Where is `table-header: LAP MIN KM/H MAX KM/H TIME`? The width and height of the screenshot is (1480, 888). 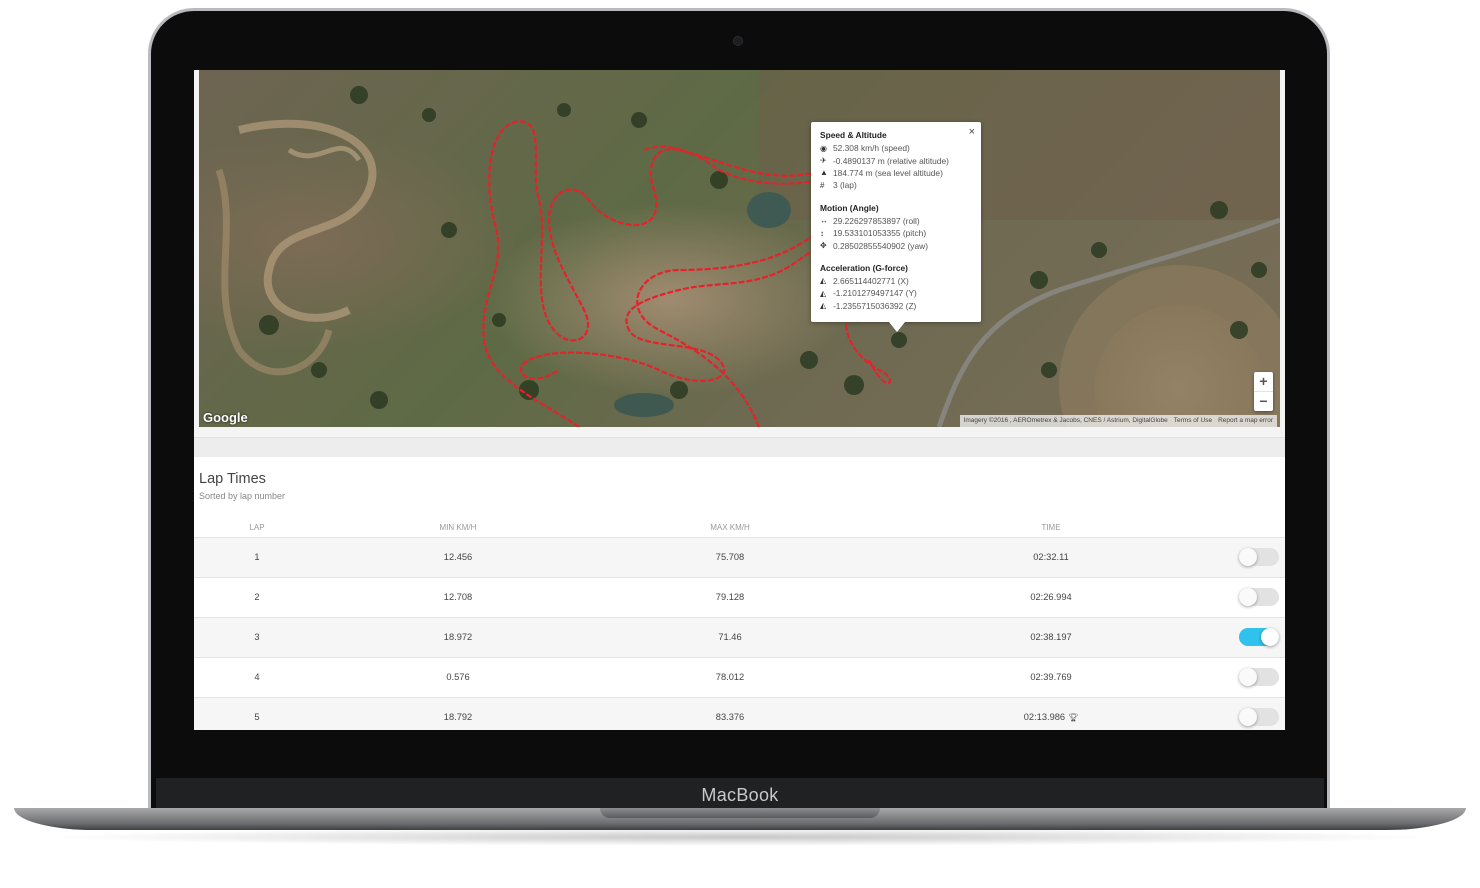
table-header: LAP MIN KM/H MAX KM/H TIME is located at coordinates (739, 530).